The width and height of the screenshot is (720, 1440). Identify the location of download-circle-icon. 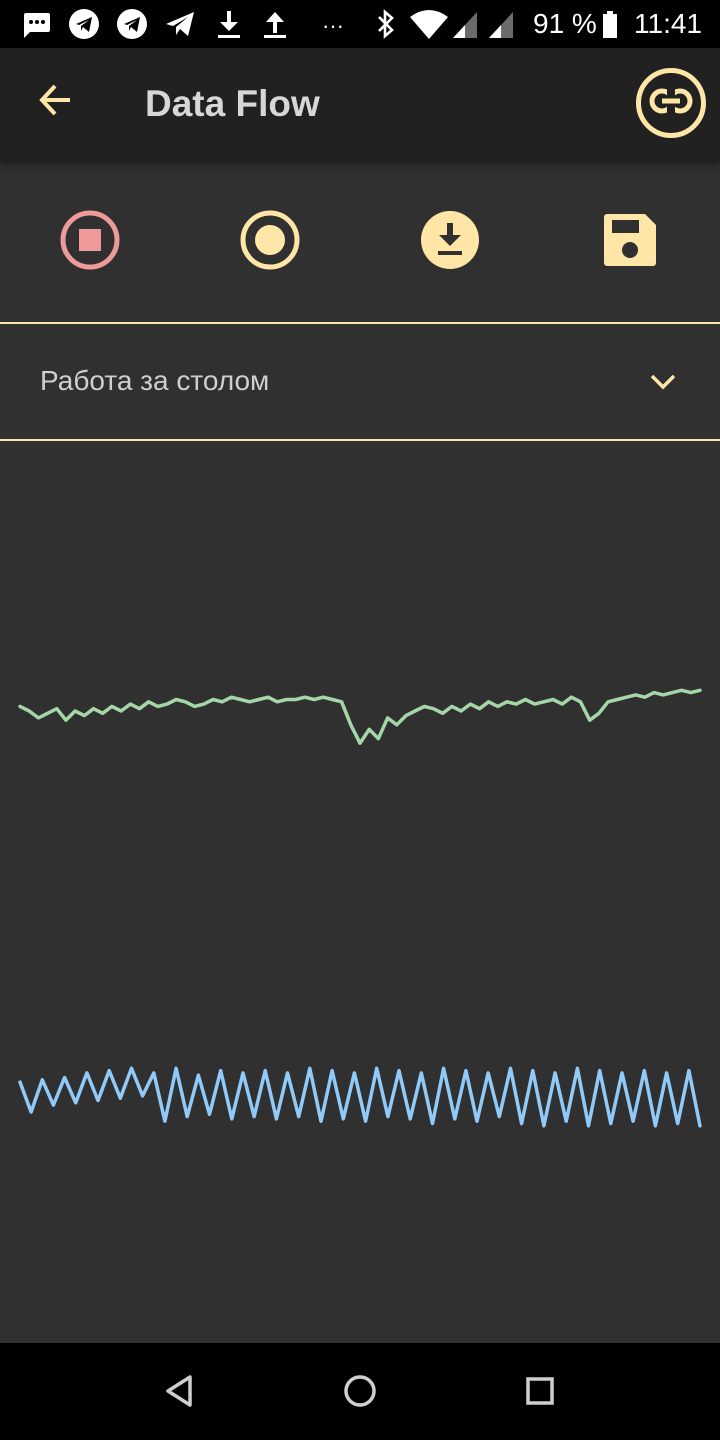
(450, 242).